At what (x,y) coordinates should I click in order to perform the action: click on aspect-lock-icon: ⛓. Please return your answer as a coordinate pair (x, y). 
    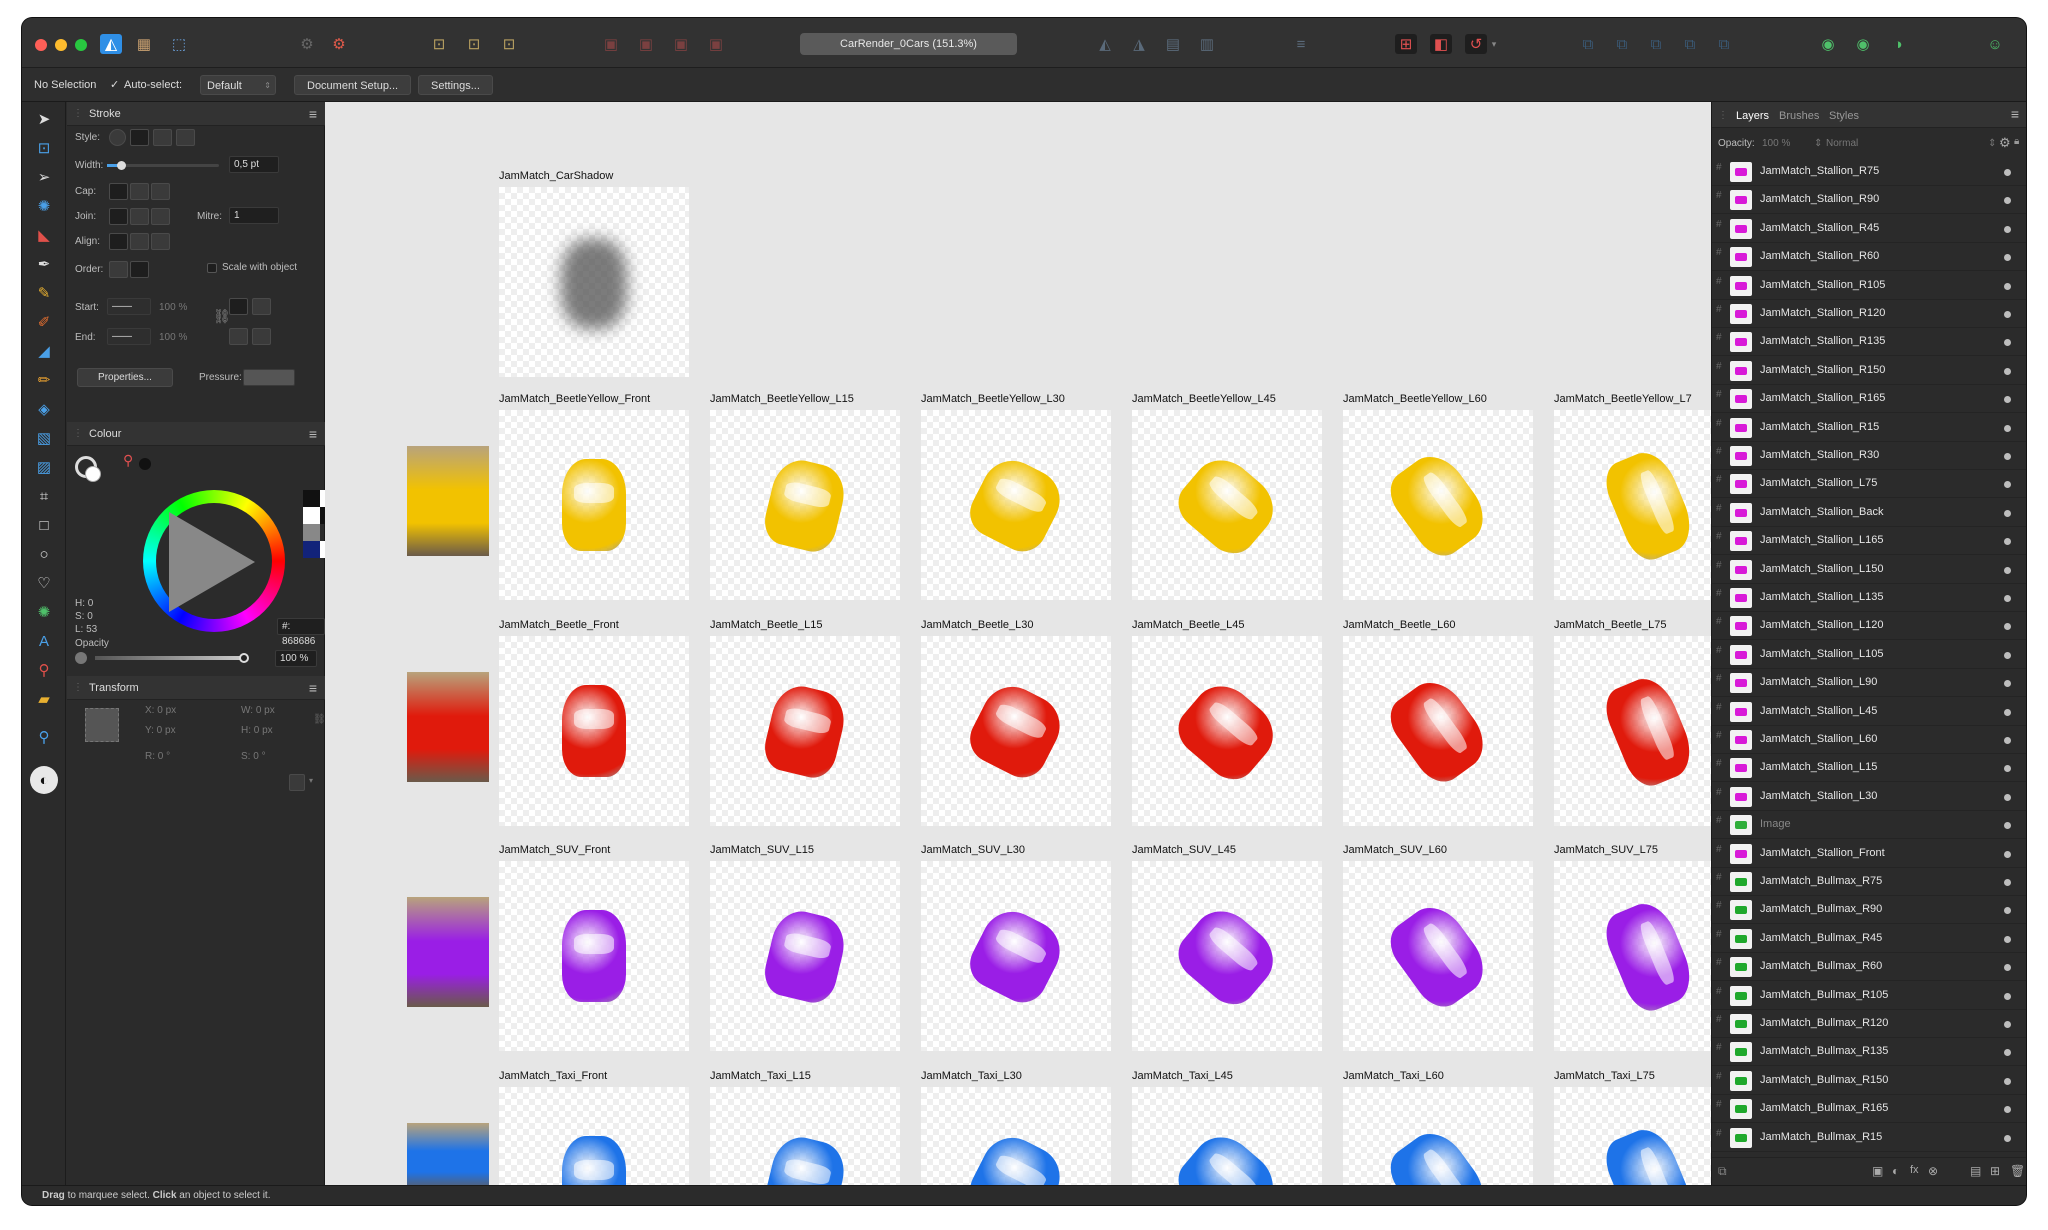
    Looking at the image, I should click on (319, 719).